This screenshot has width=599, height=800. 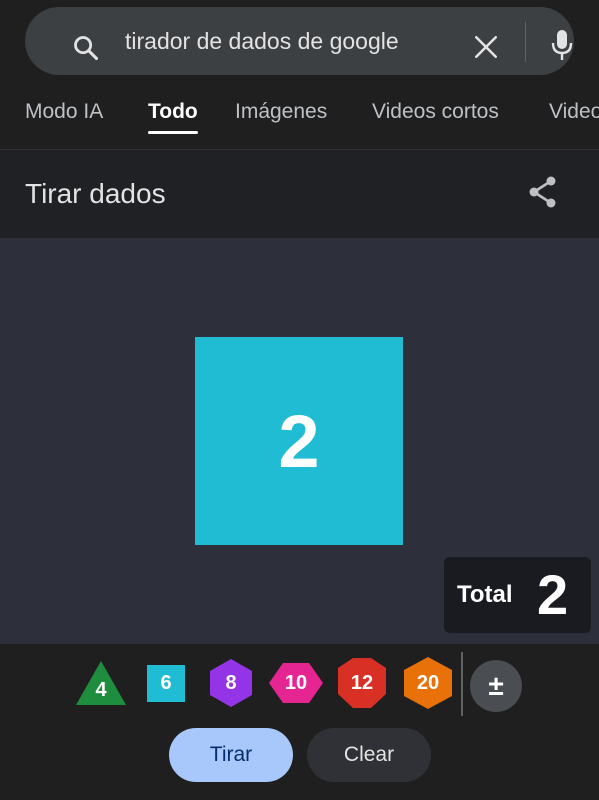 What do you see at coordinates (64, 119) in the screenshot?
I see `tab-modo-ia: Modo IA` at bounding box center [64, 119].